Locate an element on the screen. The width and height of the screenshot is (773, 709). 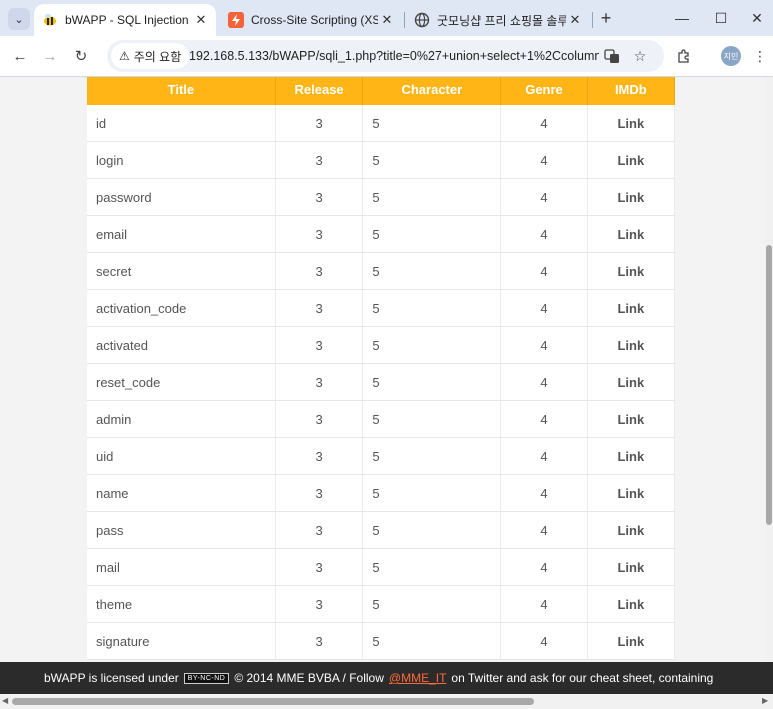
tab-title: bWAPP - SQL Injection is located at coordinates (127, 20).